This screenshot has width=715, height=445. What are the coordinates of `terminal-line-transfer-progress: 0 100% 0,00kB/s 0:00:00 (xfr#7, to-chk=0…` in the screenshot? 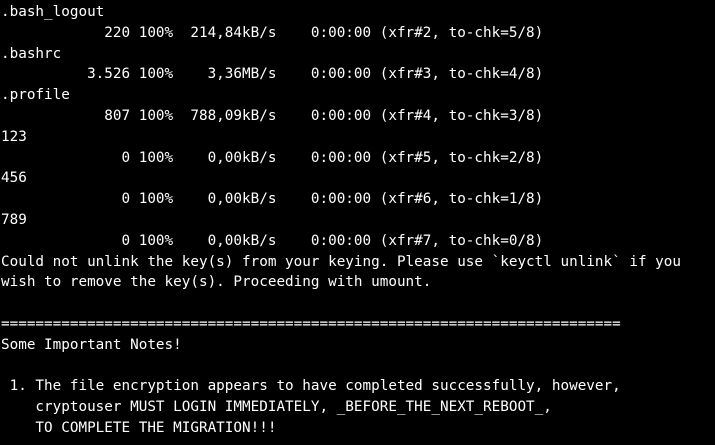 It's located at (272, 240).